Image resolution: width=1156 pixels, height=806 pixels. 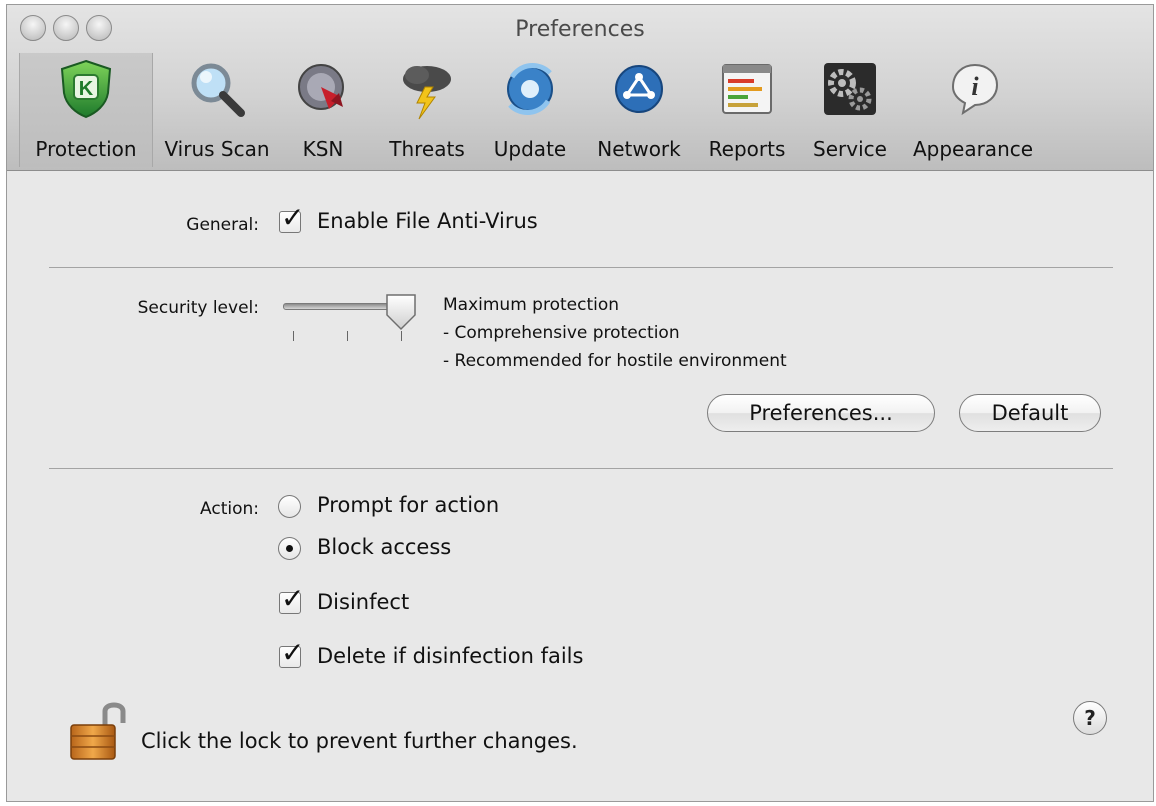 I want to click on tab-reports: Reports, so click(x=747, y=110).